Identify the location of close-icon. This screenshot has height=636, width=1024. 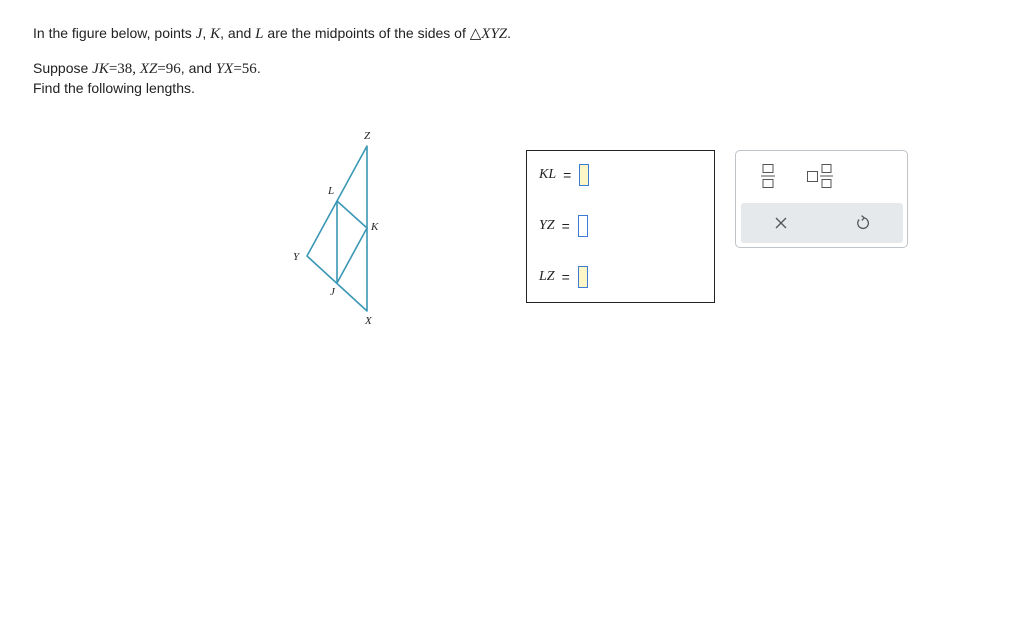
(781, 223).